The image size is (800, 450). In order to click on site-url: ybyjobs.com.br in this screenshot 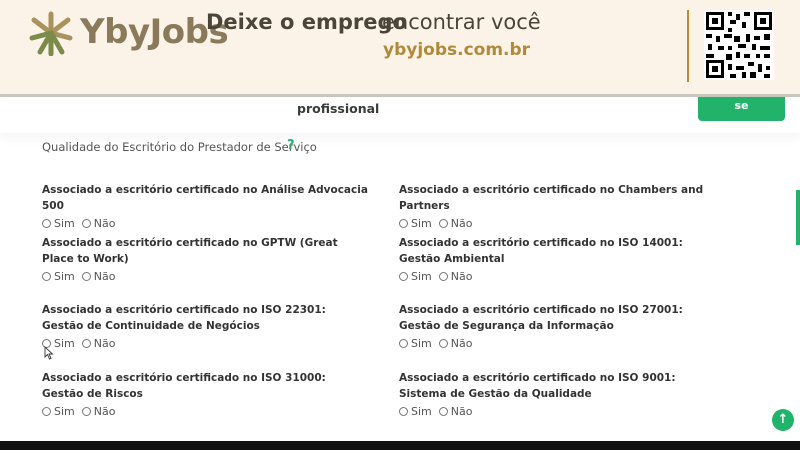, I will do `click(456, 50)`.